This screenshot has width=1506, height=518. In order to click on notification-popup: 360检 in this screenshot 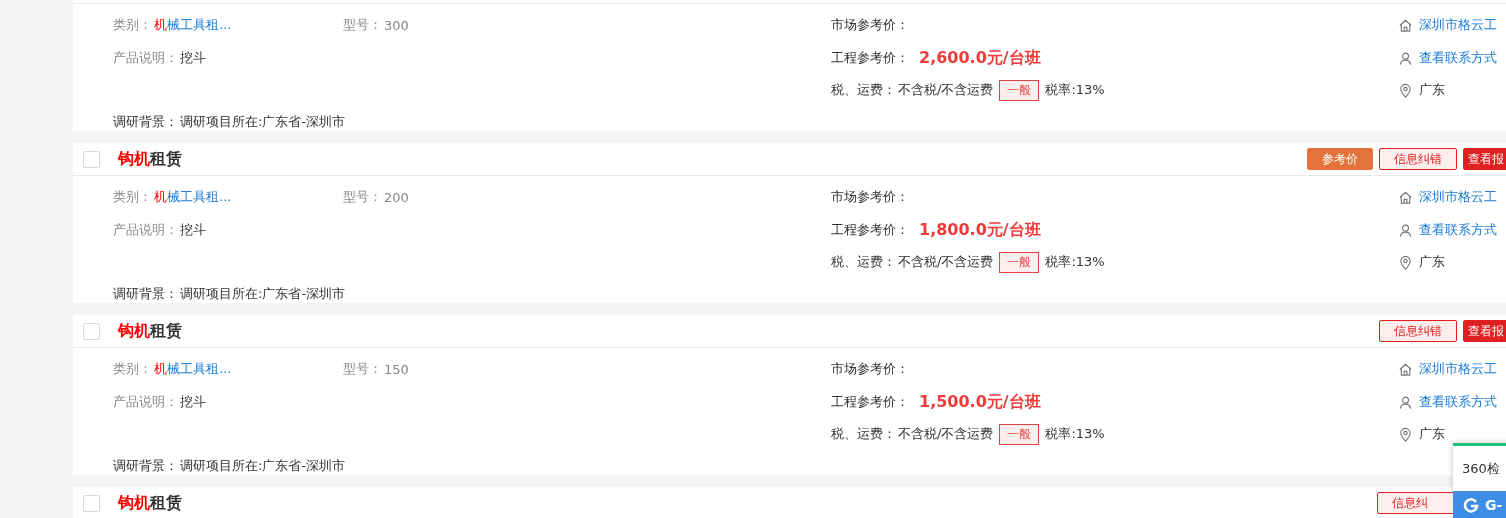, I will do `click(1479, 467)`.